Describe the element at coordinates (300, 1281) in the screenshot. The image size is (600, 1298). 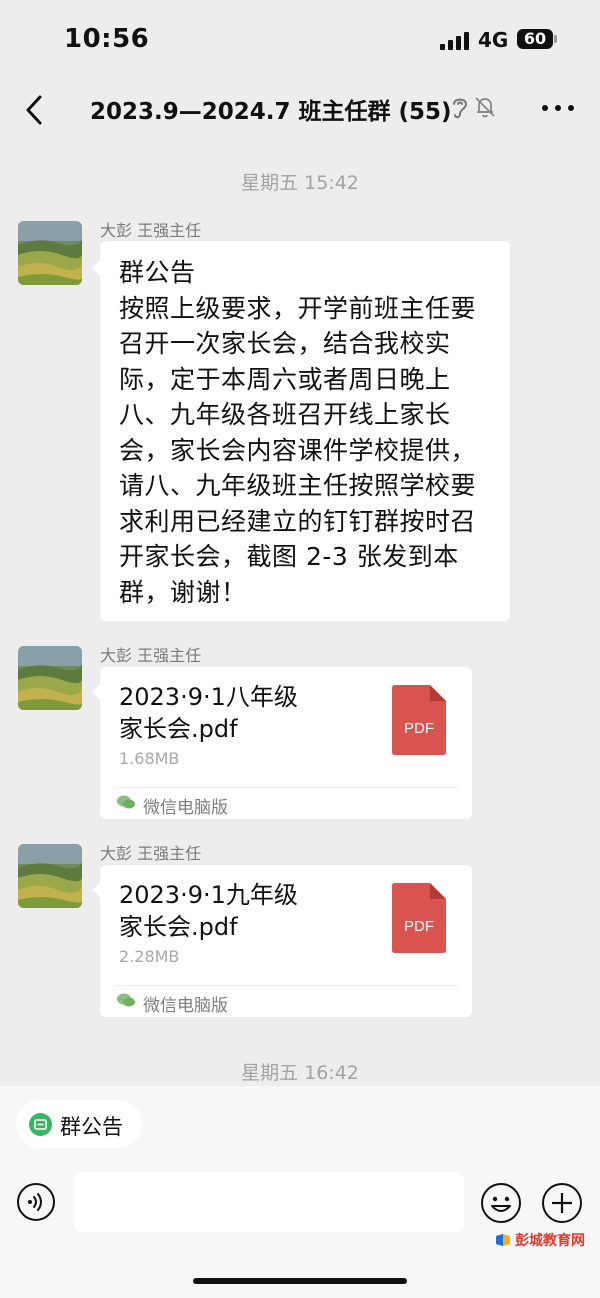
I see `home-indicator` at that location.